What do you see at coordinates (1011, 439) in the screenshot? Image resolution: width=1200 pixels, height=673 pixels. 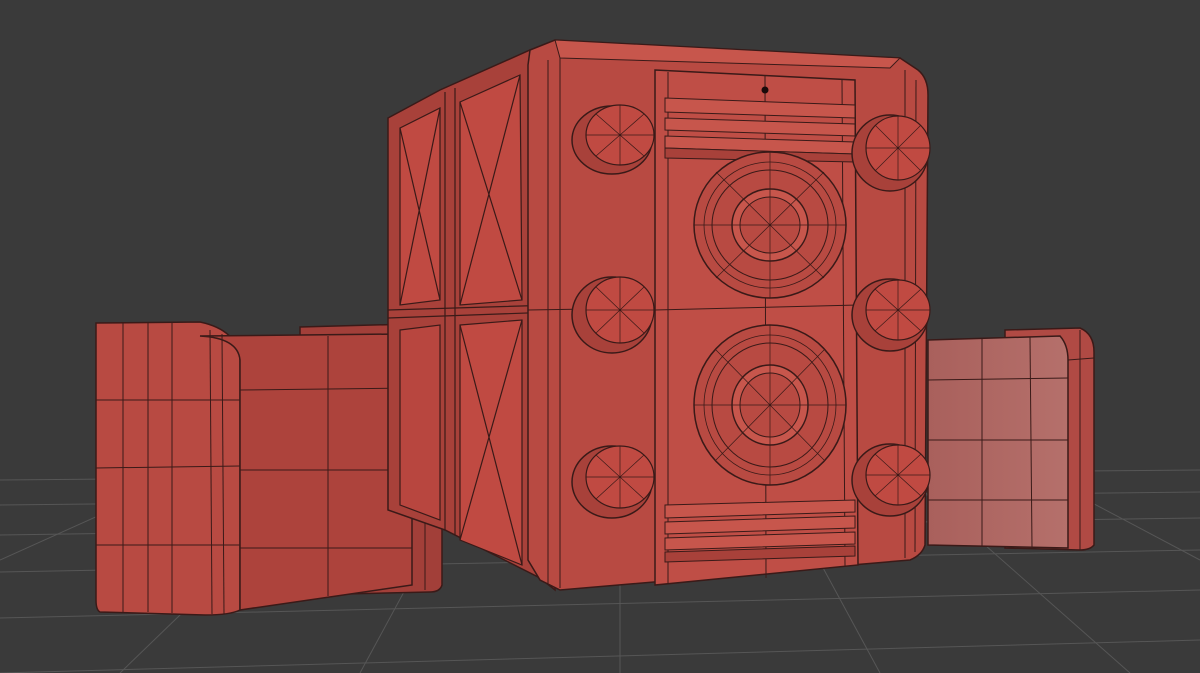 I see `right-satellite-box` at bounding box center [1011, 439].